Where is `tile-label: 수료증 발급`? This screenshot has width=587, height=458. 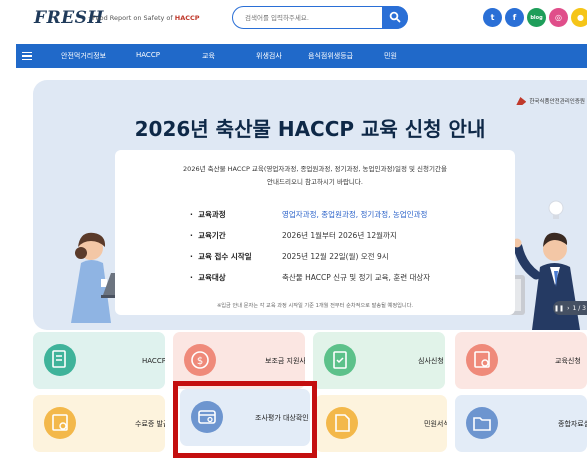
tile-label: 수료증 발급 is located at coordinates (150, 424).